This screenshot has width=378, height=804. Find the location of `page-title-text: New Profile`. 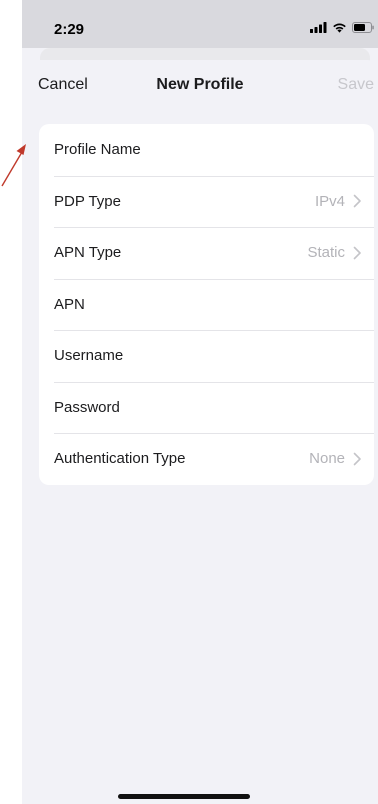

page-title-text: New Profile is located at coordinates (200, 84).